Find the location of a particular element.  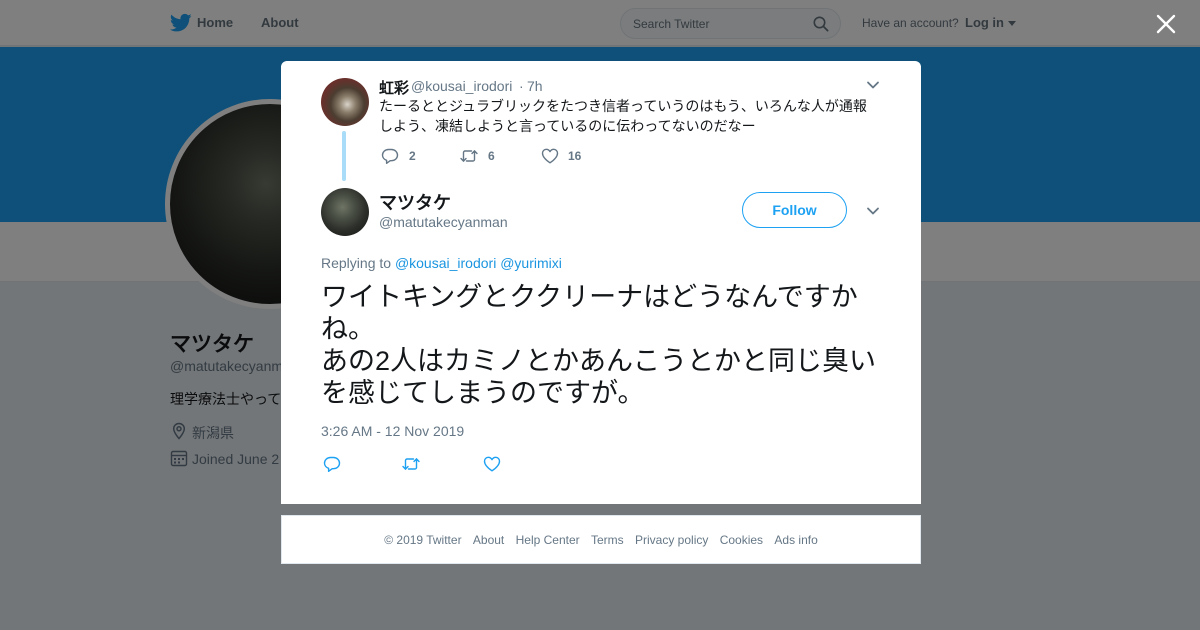

footer-terms-link: Terms is located at coordinates (607, 540).